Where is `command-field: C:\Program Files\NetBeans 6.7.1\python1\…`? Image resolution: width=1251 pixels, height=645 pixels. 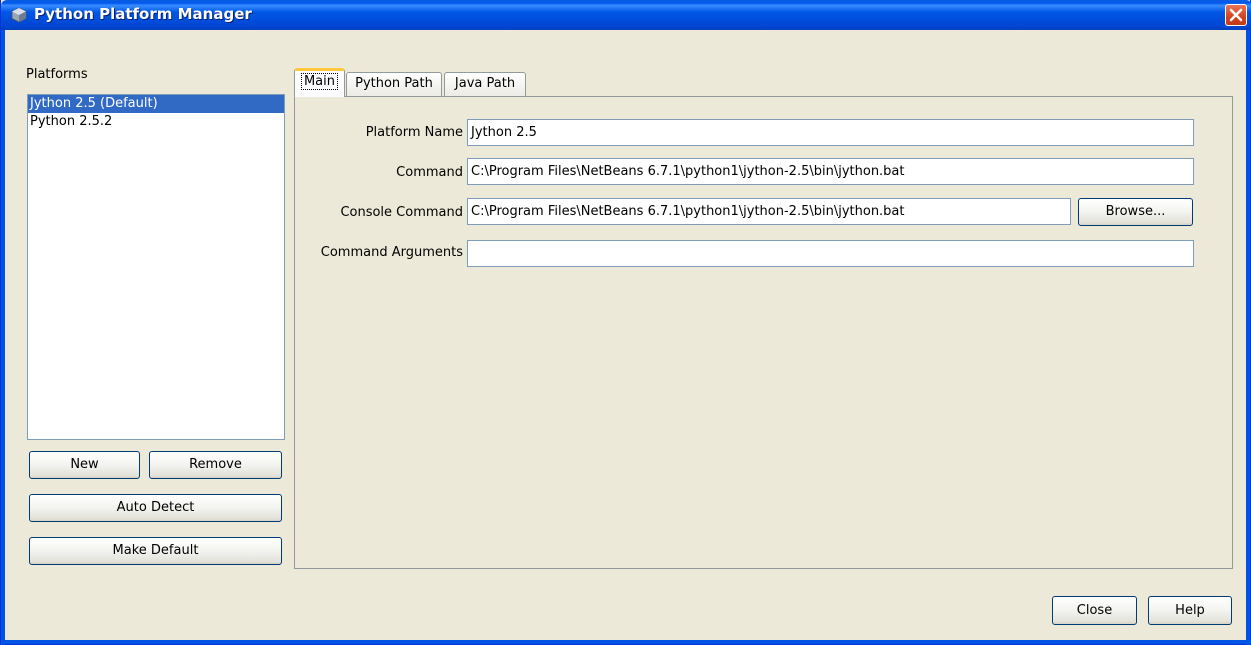
command-field: C:\Program Files\NetBeans 6.7.1\python1\… is located at coordinates (830, 171).